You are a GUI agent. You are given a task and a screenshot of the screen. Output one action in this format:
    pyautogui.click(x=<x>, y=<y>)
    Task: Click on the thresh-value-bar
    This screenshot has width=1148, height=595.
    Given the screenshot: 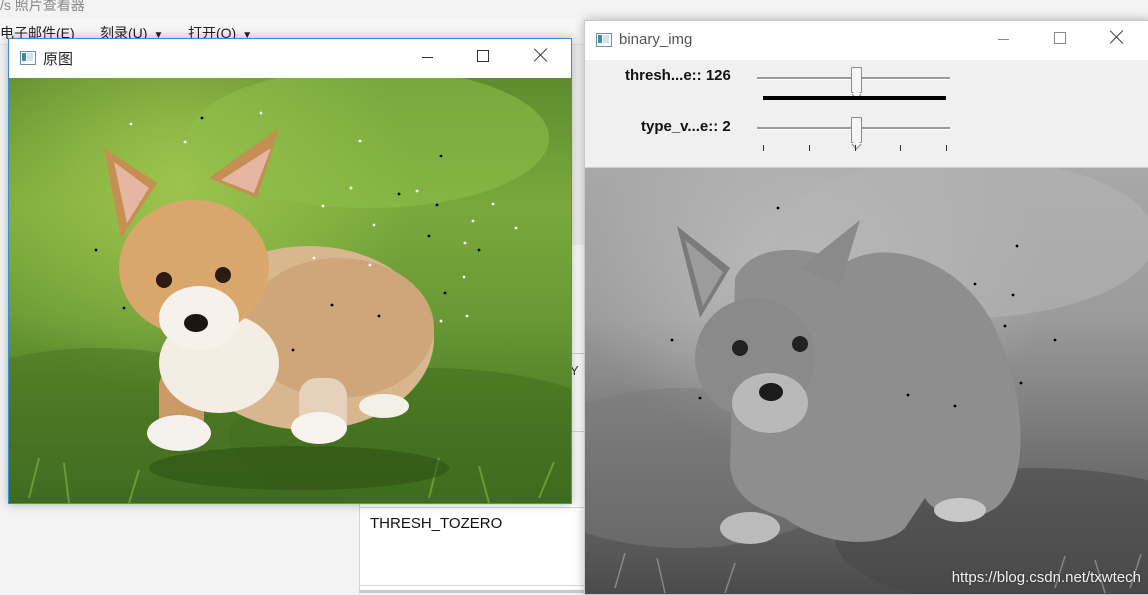 What is the action you would take?
    pyautogui.click(x=854, y=98)
    